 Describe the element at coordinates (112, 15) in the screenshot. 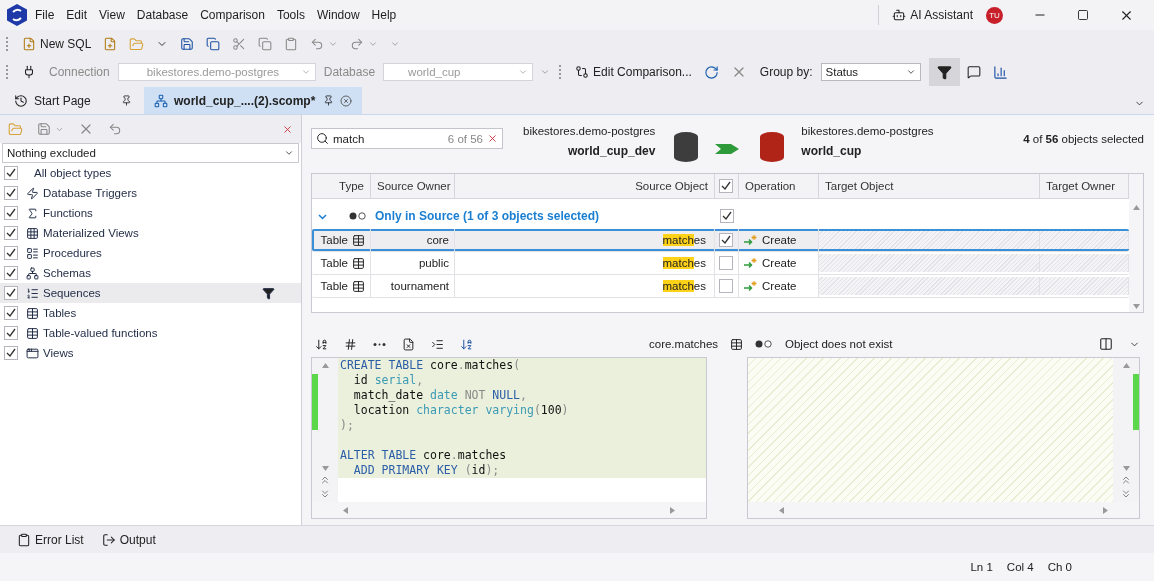

I see `menu-item: View` at that location.